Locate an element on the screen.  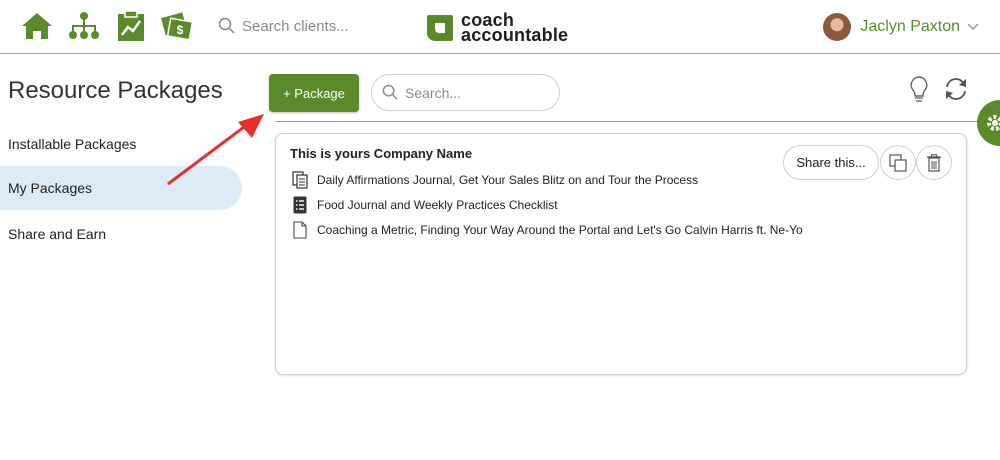
logo-text: coach accountable is located at coordinates (515, 28).